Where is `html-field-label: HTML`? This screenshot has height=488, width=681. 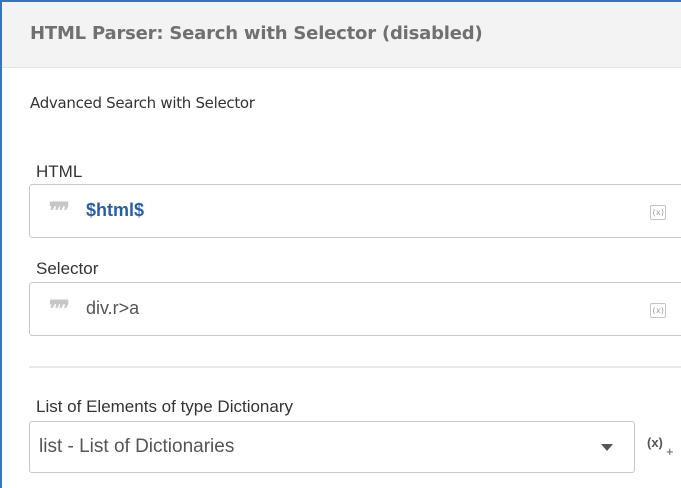 html-field-label: HTML is located at coordinates (59, 171).